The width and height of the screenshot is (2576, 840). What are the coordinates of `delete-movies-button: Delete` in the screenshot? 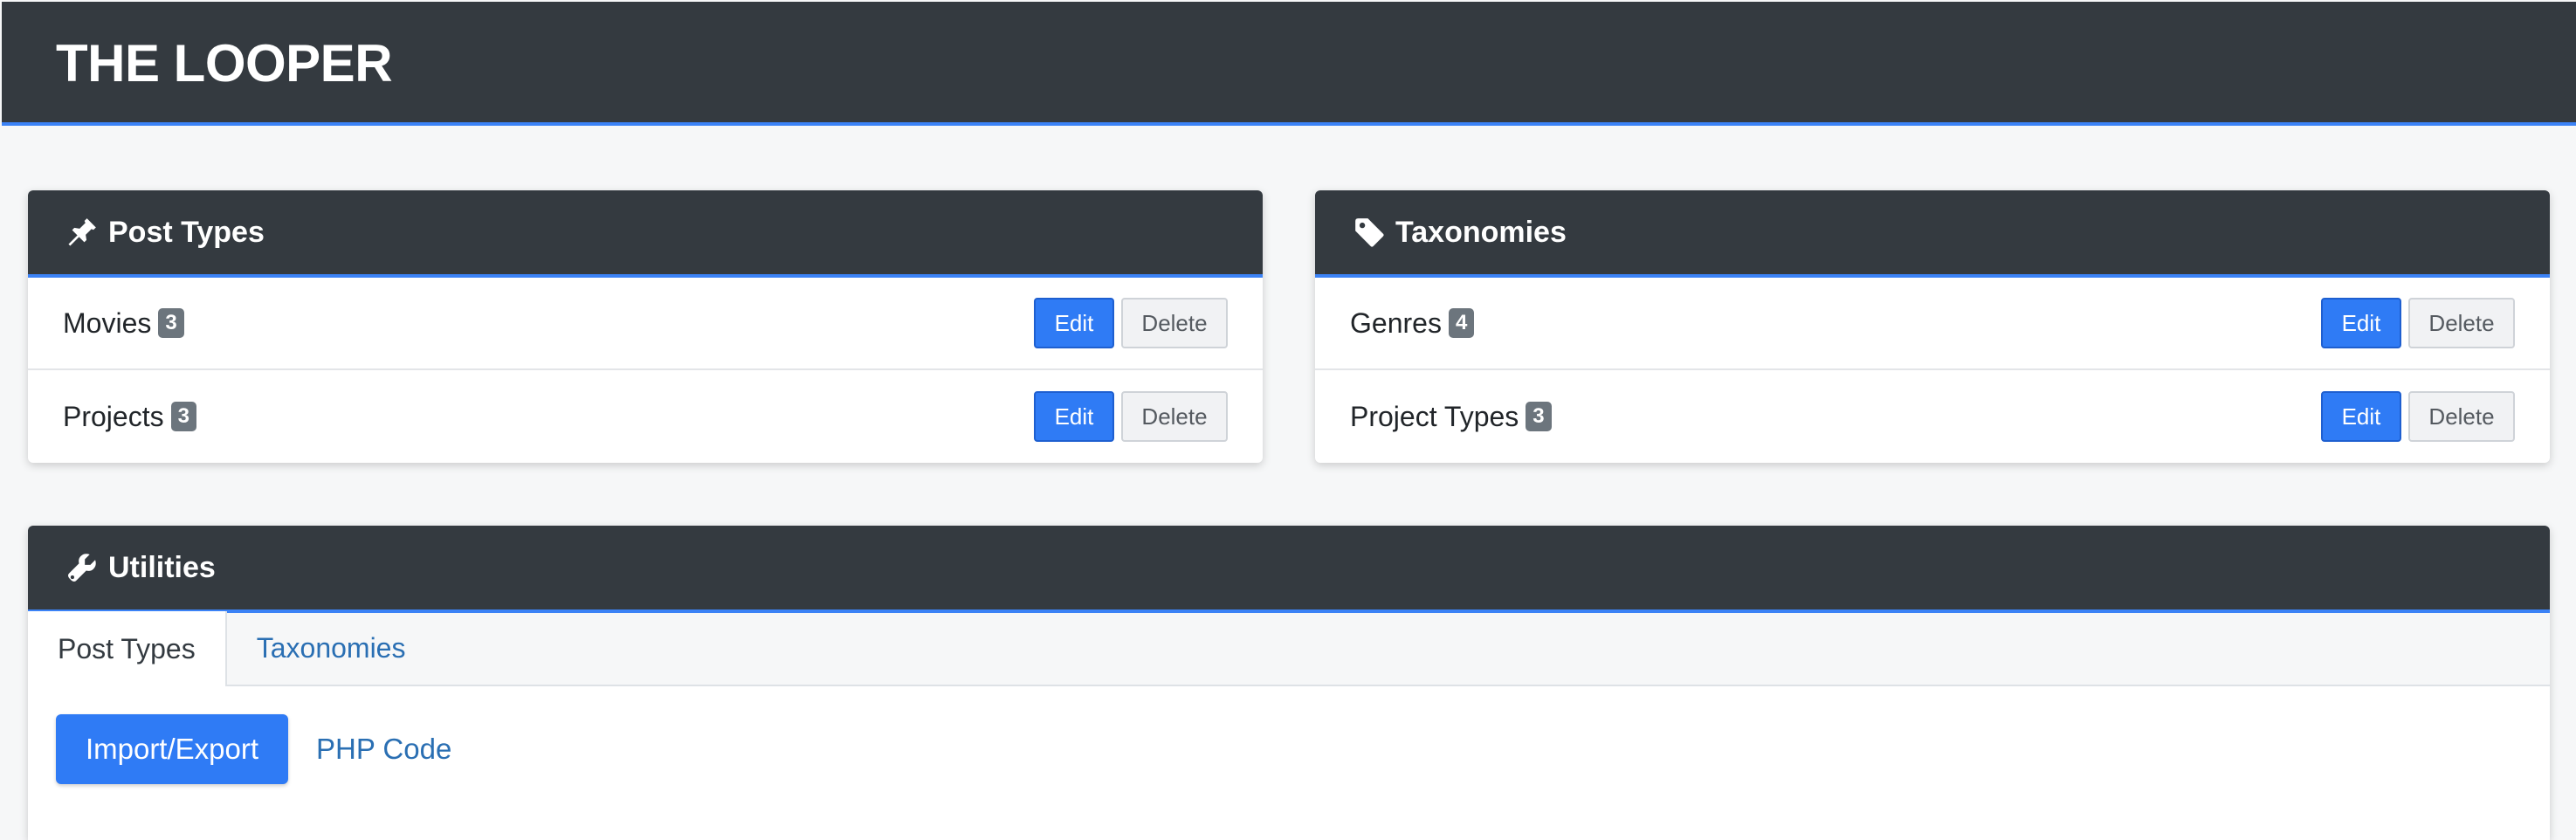 It's located at (1174, 323).